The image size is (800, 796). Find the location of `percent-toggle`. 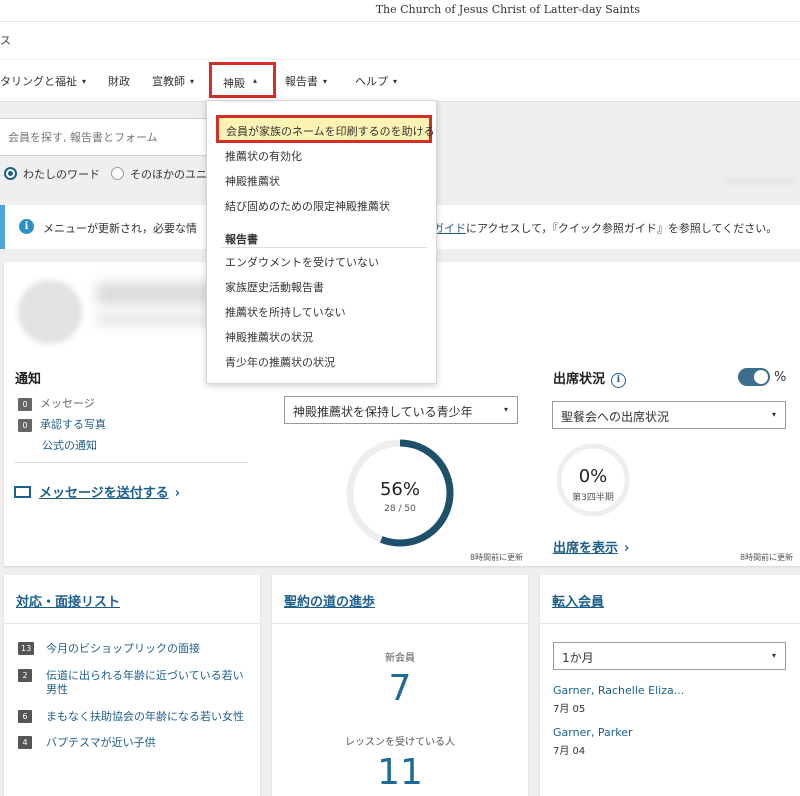

percent-toggle is located at coordinates (754, 377).